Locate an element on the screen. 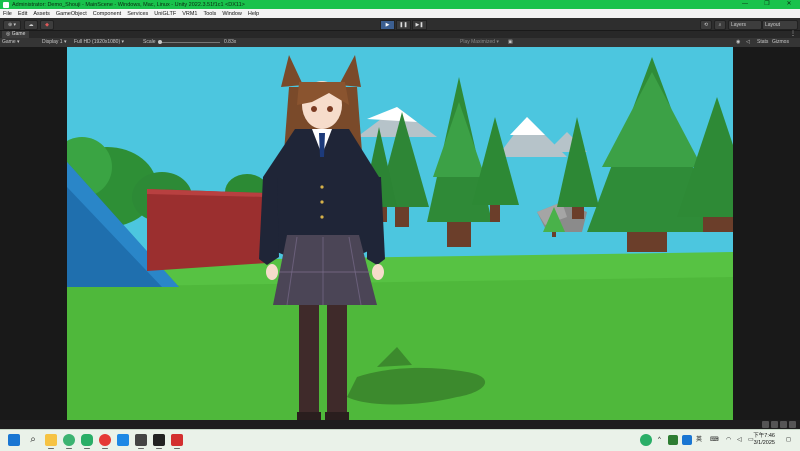  cloud-icon: ☁ is located at coordinates (31, 25).